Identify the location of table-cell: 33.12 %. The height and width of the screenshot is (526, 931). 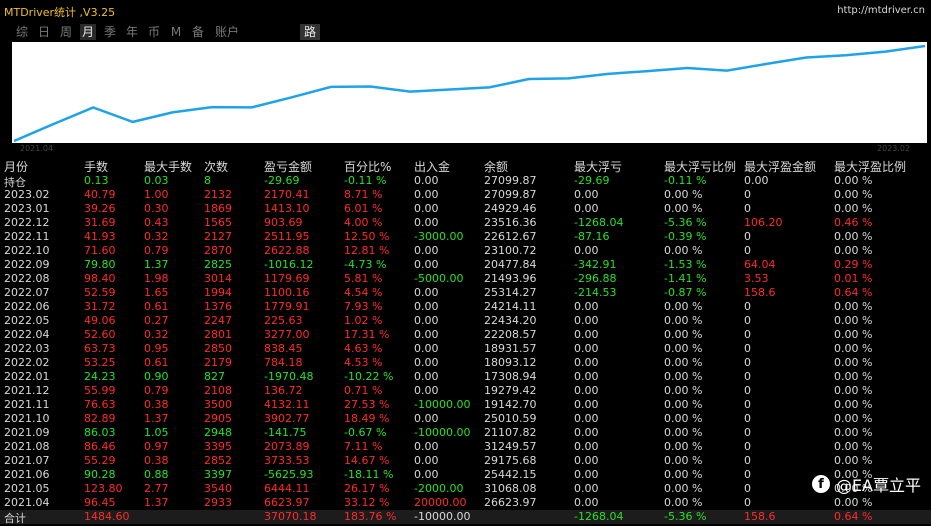
(367, 502).